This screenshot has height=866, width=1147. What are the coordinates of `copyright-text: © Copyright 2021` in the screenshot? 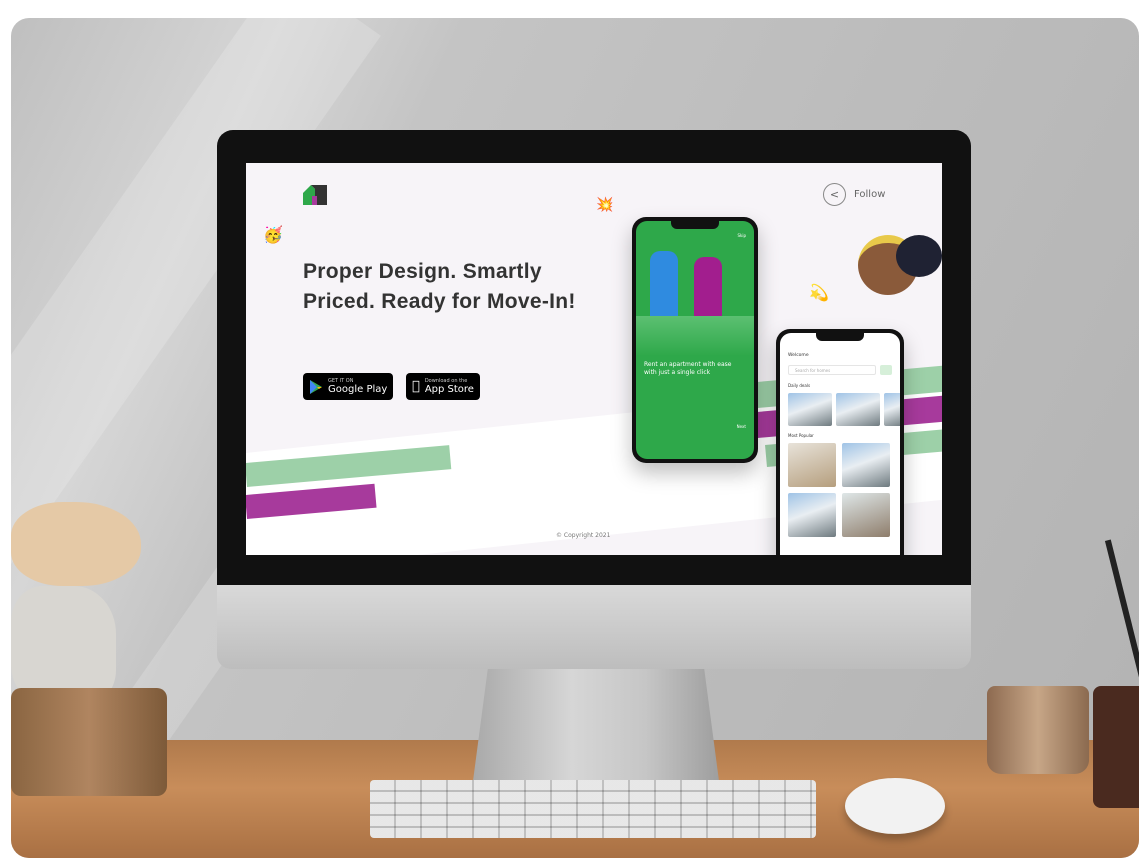 It's located at (583, 535).